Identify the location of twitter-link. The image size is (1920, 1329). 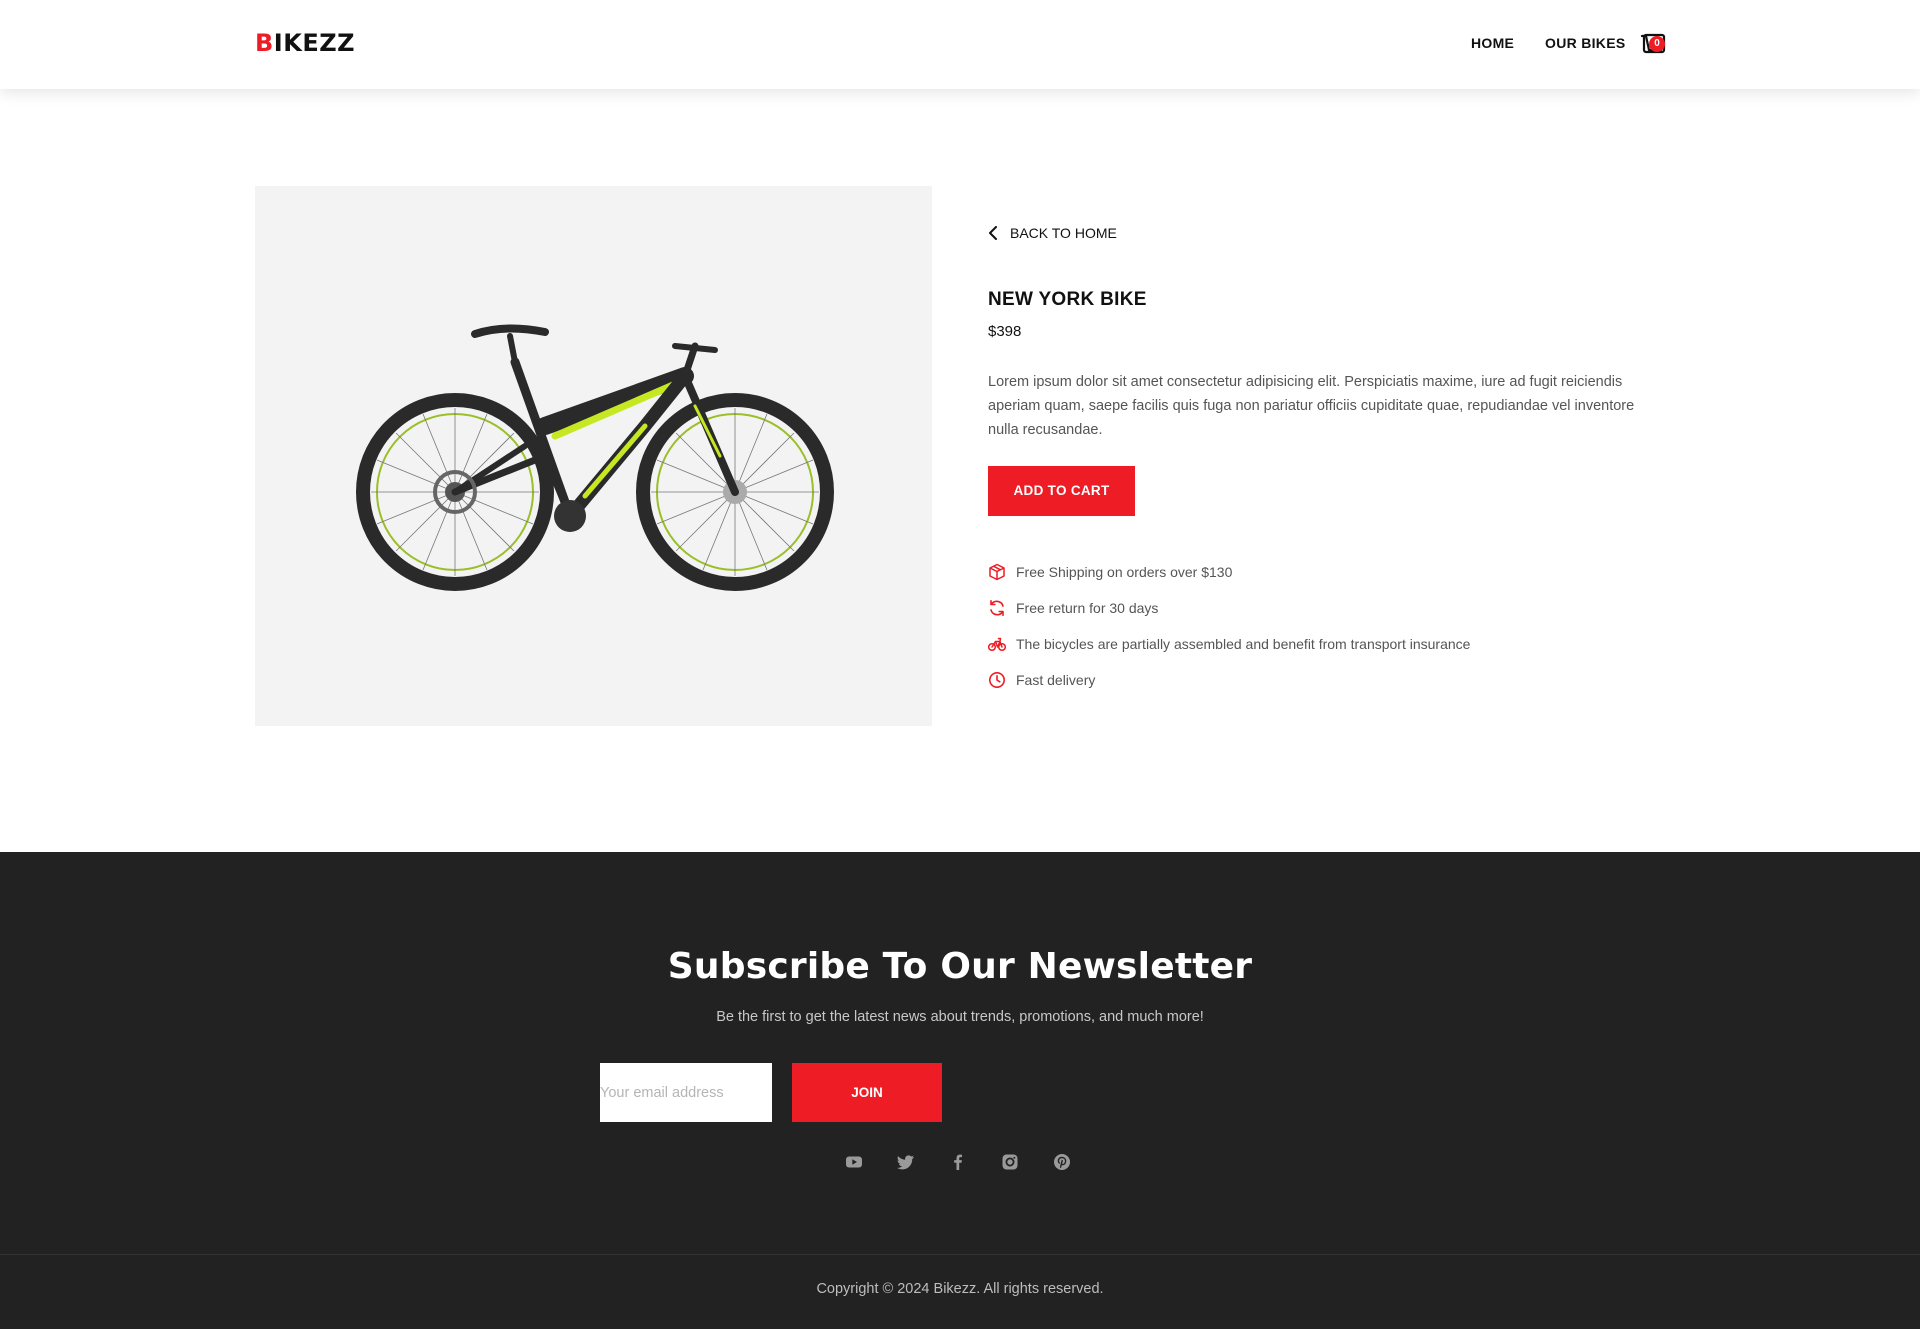
(906, 1162).